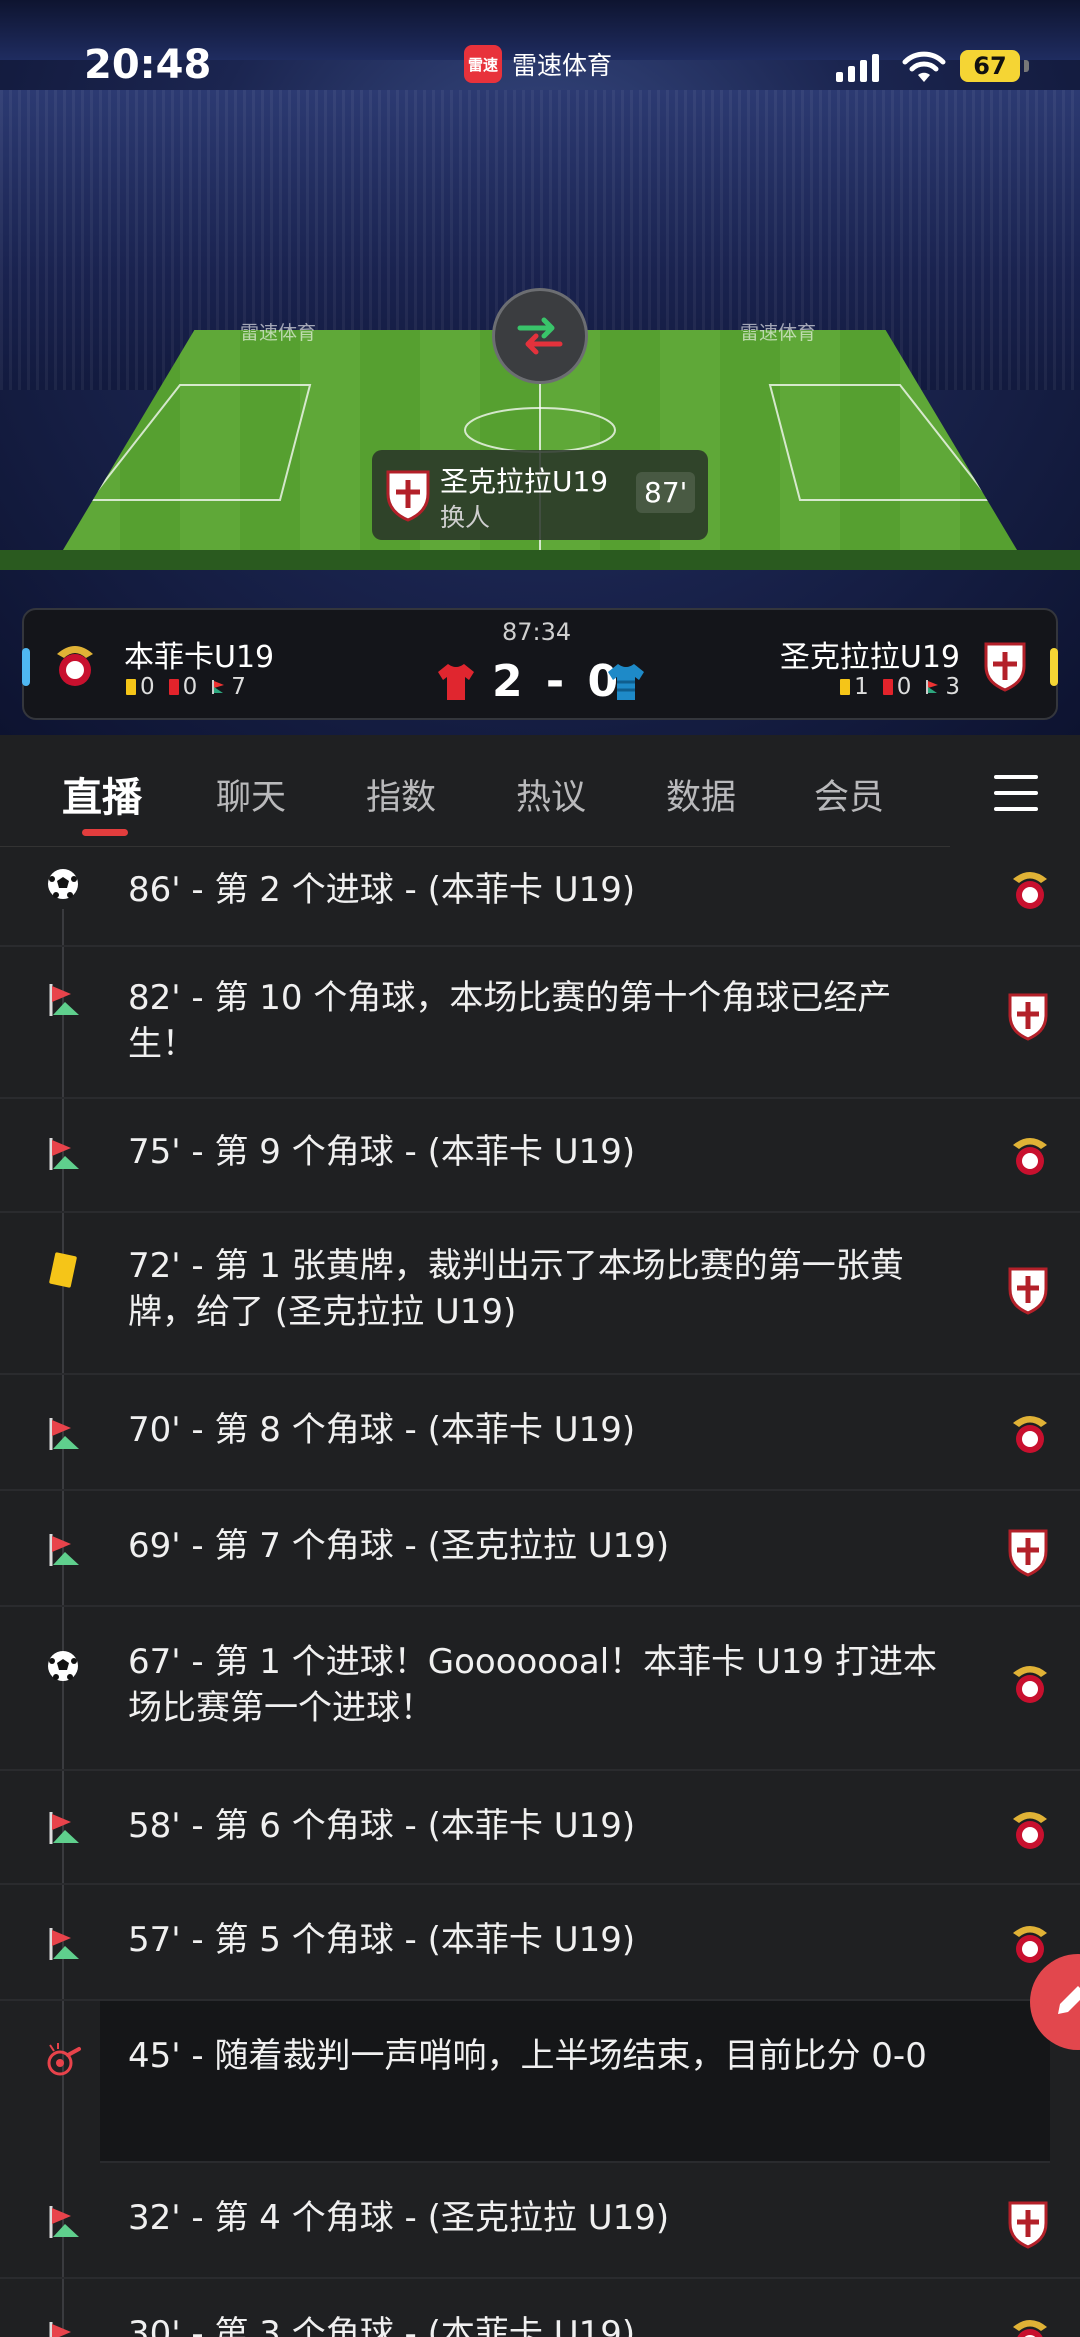 The image size is (1080, 2337). Describe the element at coordinates (399, 2218) in the screenshot. I see `feed-event-text: 32' - 第 4 个角球 - (圣克拉拉 U19)` at that location.